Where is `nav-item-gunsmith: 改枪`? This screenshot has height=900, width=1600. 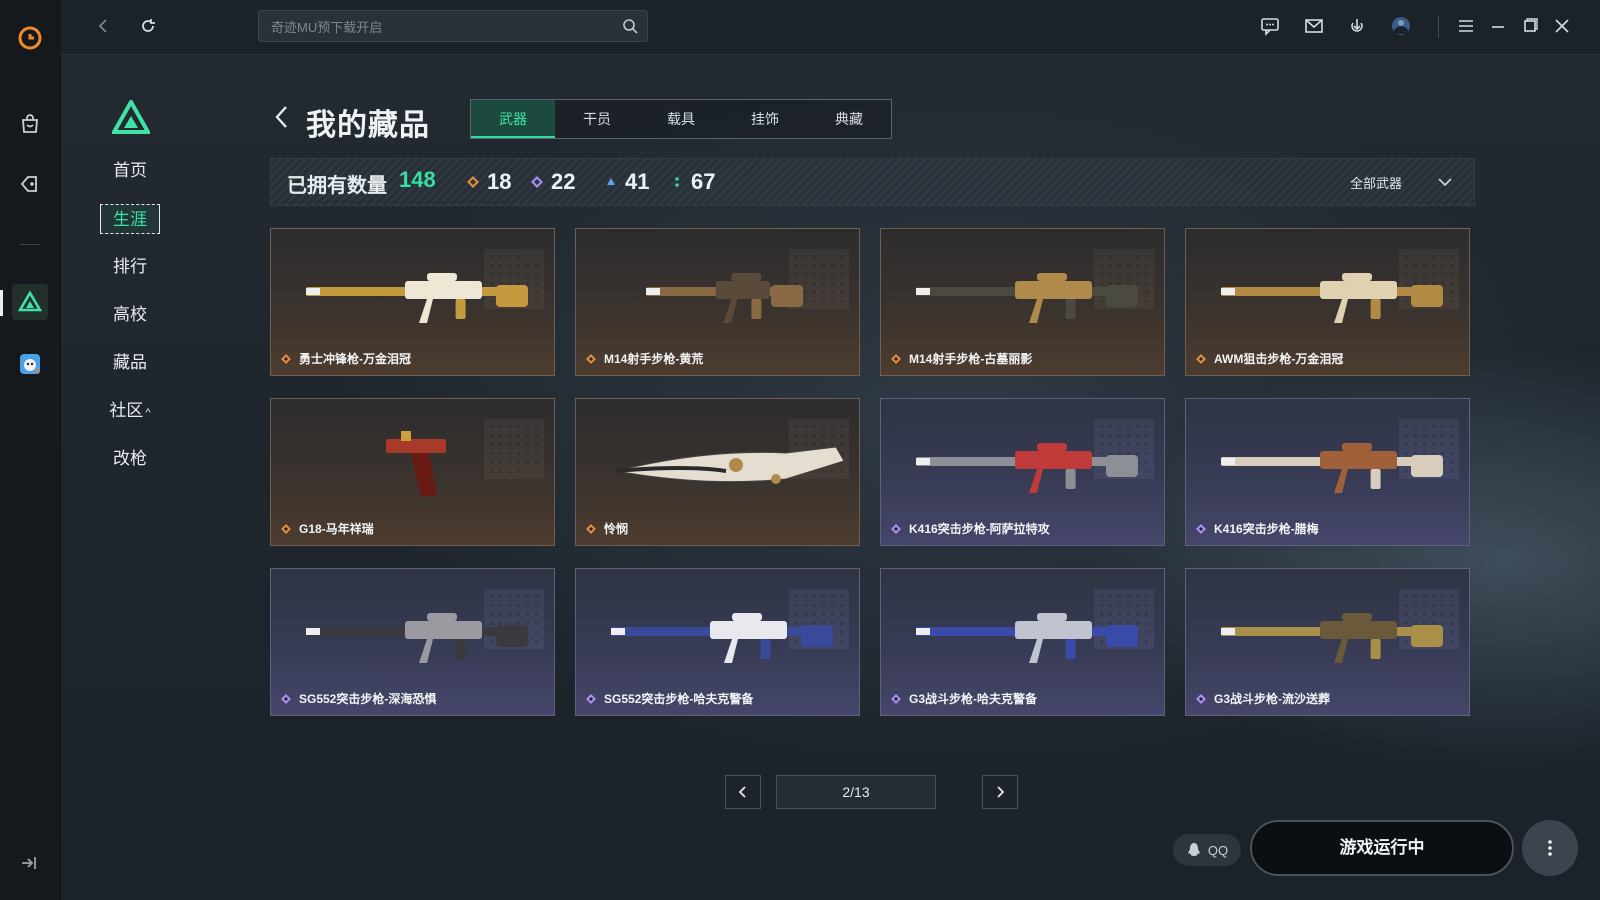 nav-item-gunsmith: 改枪 is located at coordinates (130, 459).